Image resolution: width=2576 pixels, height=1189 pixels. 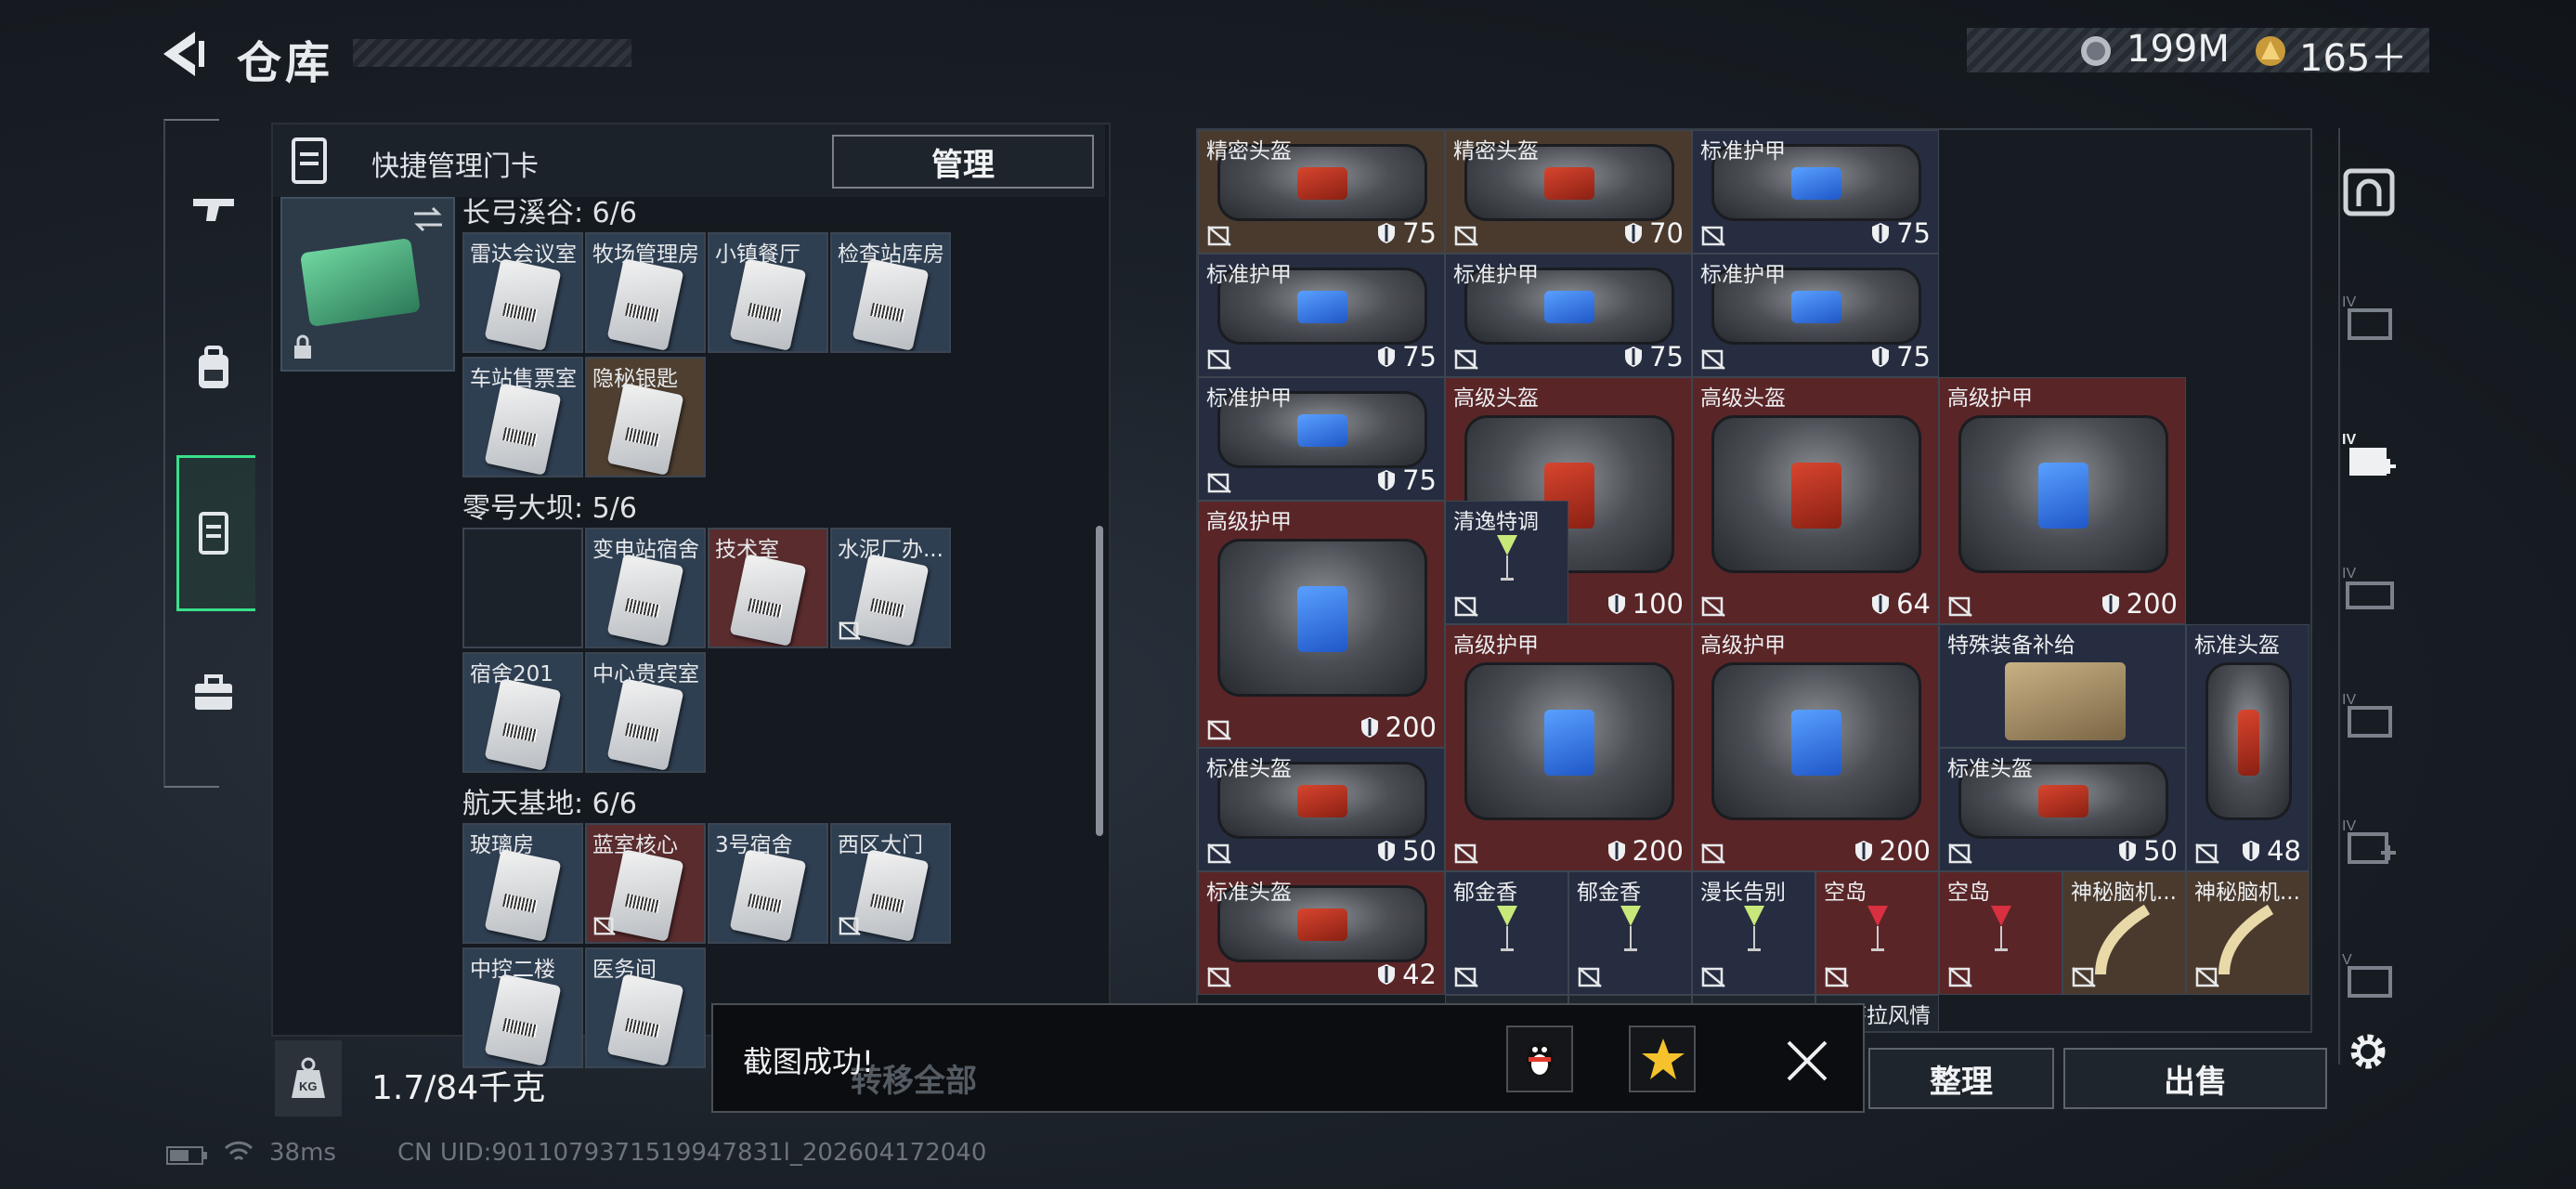 What do you see at coordinates (1569, 192) in the screenshot?
I see `inventory-item: 精密头盔 70` at bounding box center [1569, 192].